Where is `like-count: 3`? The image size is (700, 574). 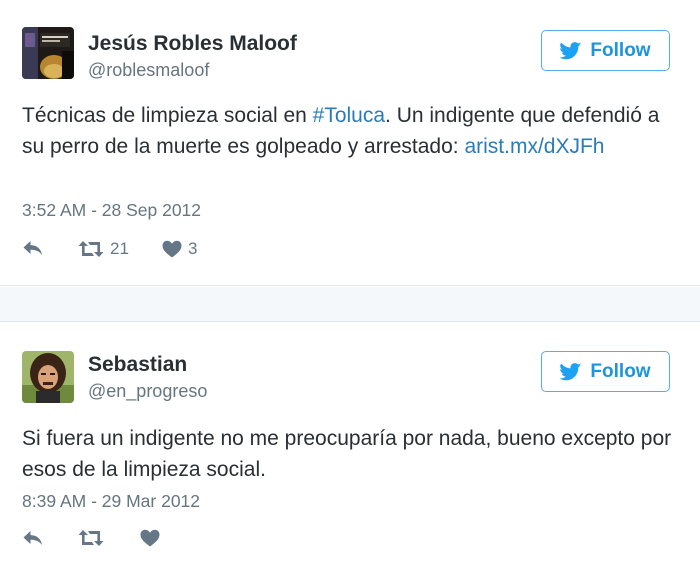
like-count: 3 is located at coordinates (193, 248).